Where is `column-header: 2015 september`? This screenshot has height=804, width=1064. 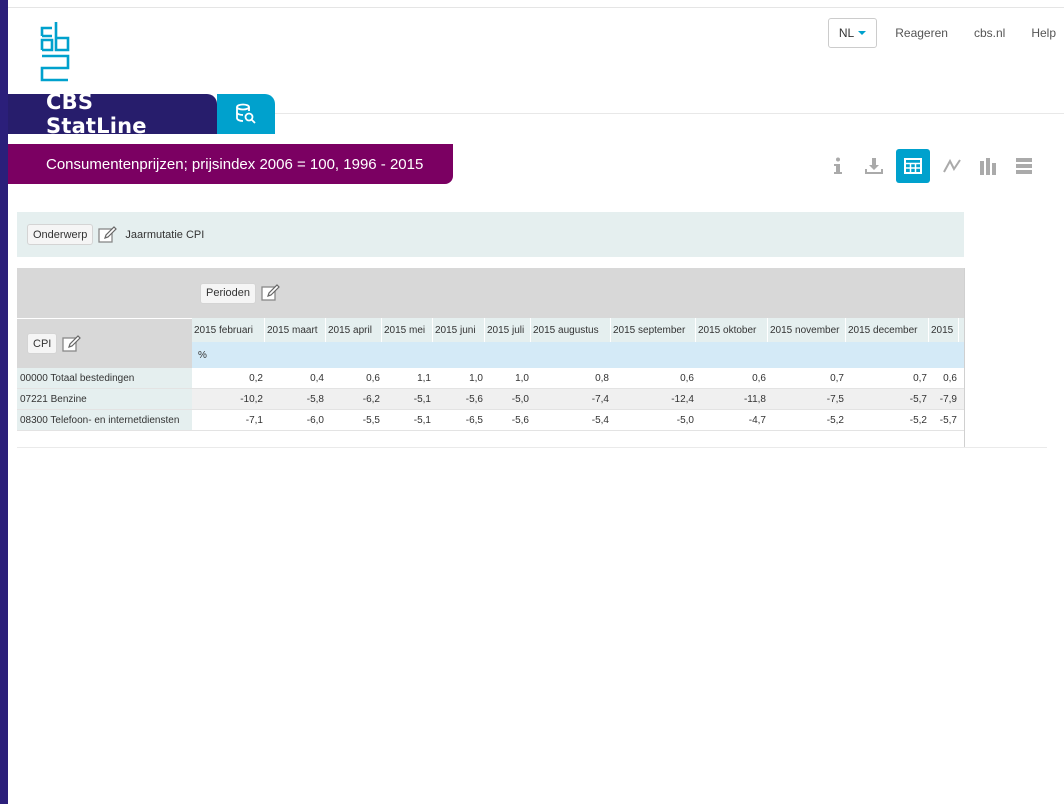
column-header: 2015 september is located at coordinates (653, 330).